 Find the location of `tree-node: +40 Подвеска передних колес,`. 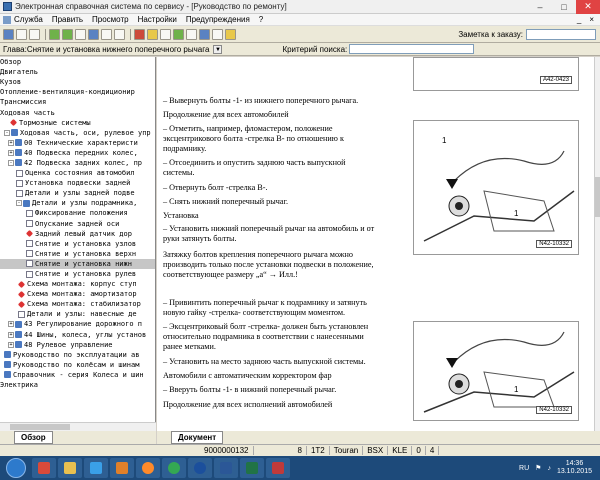

tree-node: +40 Подвеска передних колес, is located at coordinates (77, 153).